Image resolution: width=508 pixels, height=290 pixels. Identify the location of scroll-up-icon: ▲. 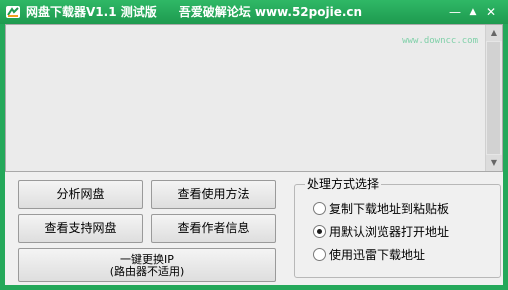
(494, 33).